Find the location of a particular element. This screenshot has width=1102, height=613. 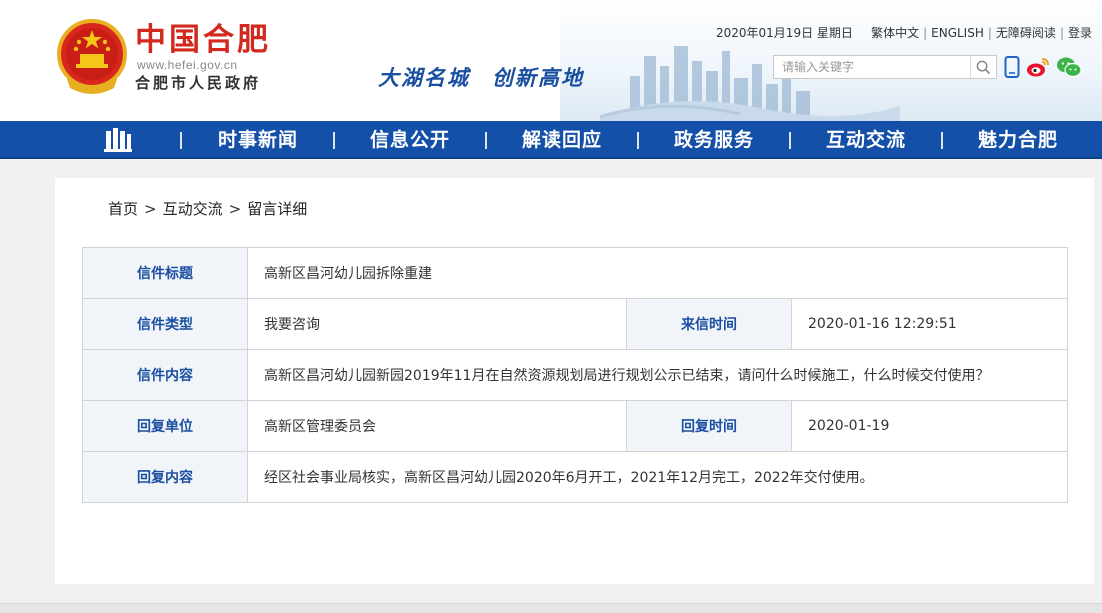

logo-url: www.hefei.gov.cn is located at coordinates (187, 65).